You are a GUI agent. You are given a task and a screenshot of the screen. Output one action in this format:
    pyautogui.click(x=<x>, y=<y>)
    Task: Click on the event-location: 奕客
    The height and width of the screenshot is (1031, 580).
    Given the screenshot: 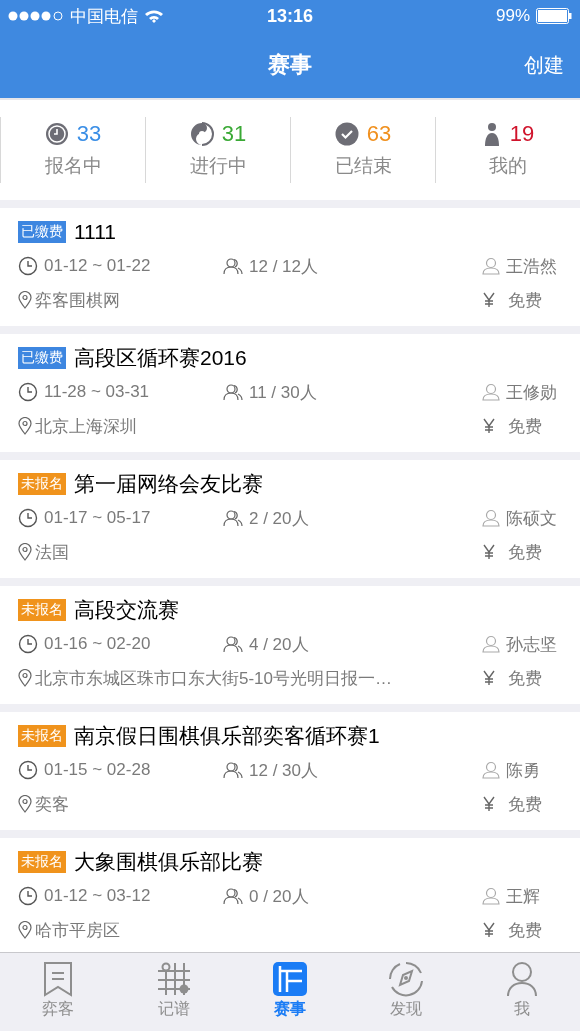 What is the action you would take?
    pyautogui.click(x=52, y=804)
    